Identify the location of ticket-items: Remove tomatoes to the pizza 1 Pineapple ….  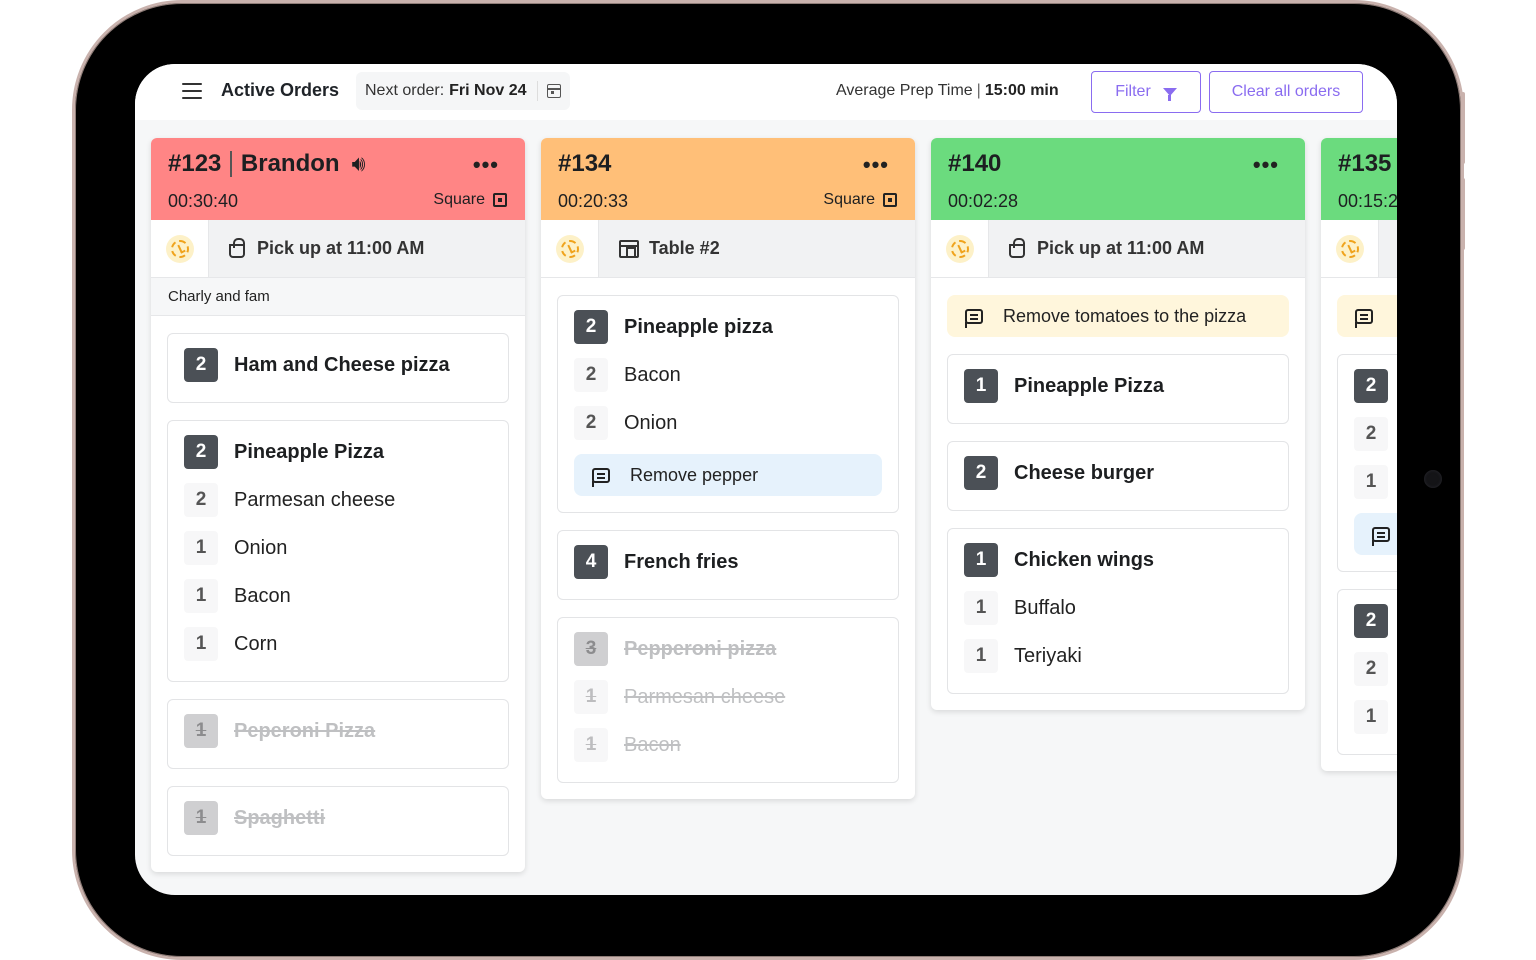
(1118, 494).